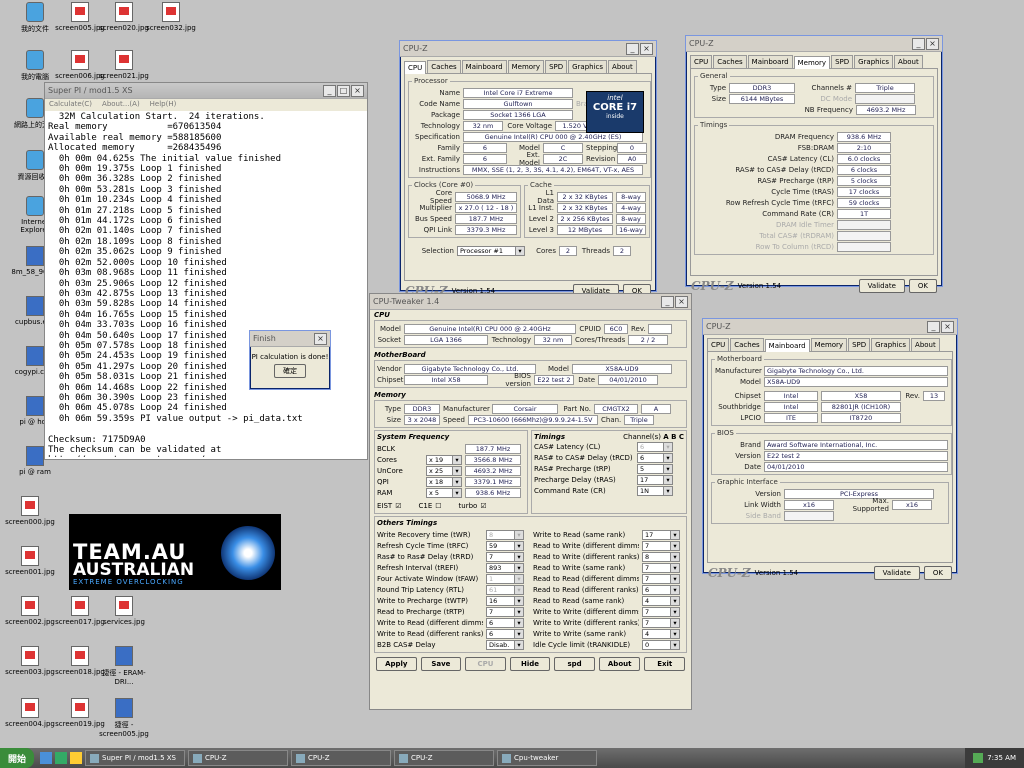 The image size is (1024, 768). What do you see at coordinates (124, 611) in the screenshot?
I see `desktop-icon-item: services.jpg` at bounding box center [124, 611].